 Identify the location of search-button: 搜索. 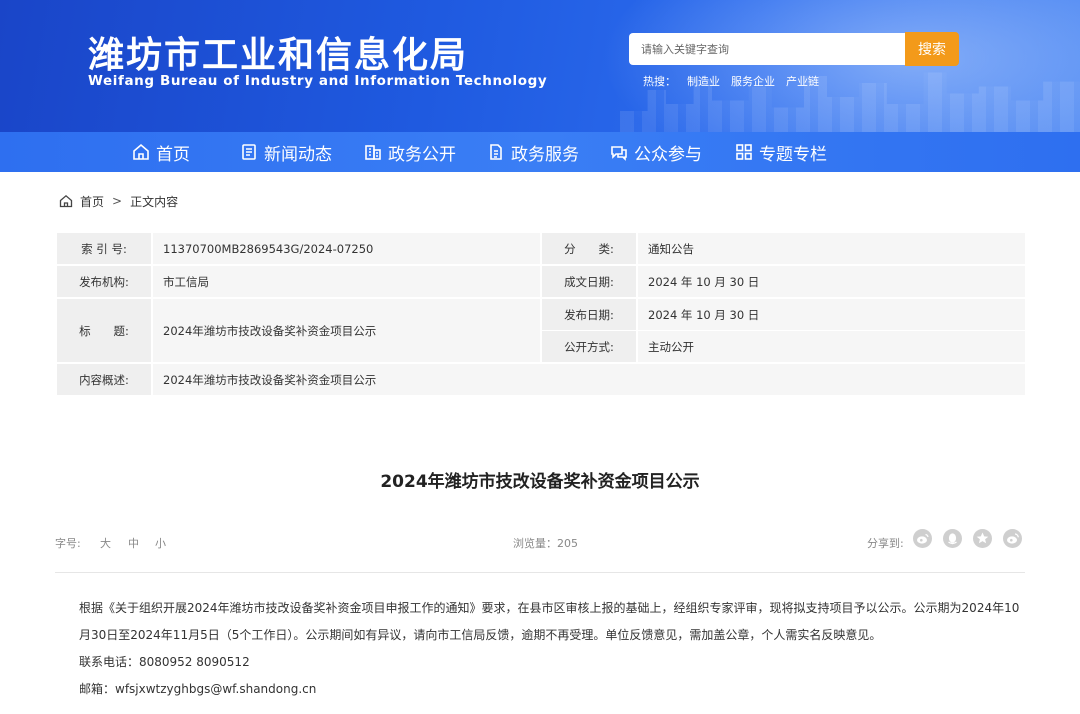
(932, 49).